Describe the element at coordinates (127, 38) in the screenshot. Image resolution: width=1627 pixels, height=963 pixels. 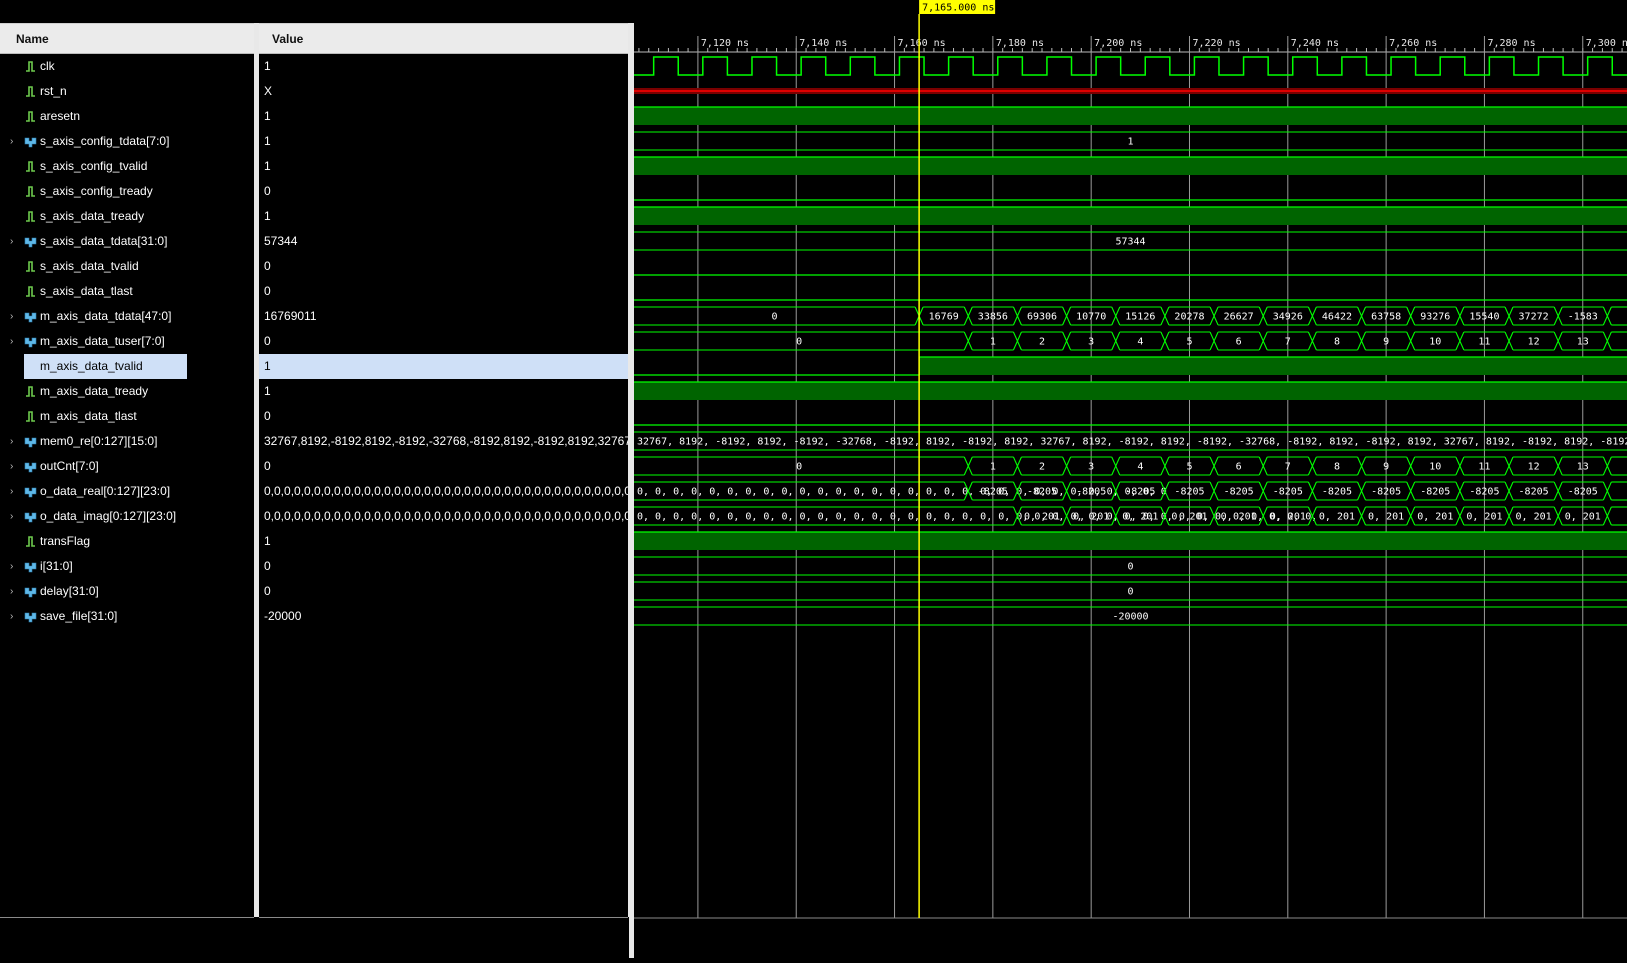
I see `name-column-header: Name` at that location.